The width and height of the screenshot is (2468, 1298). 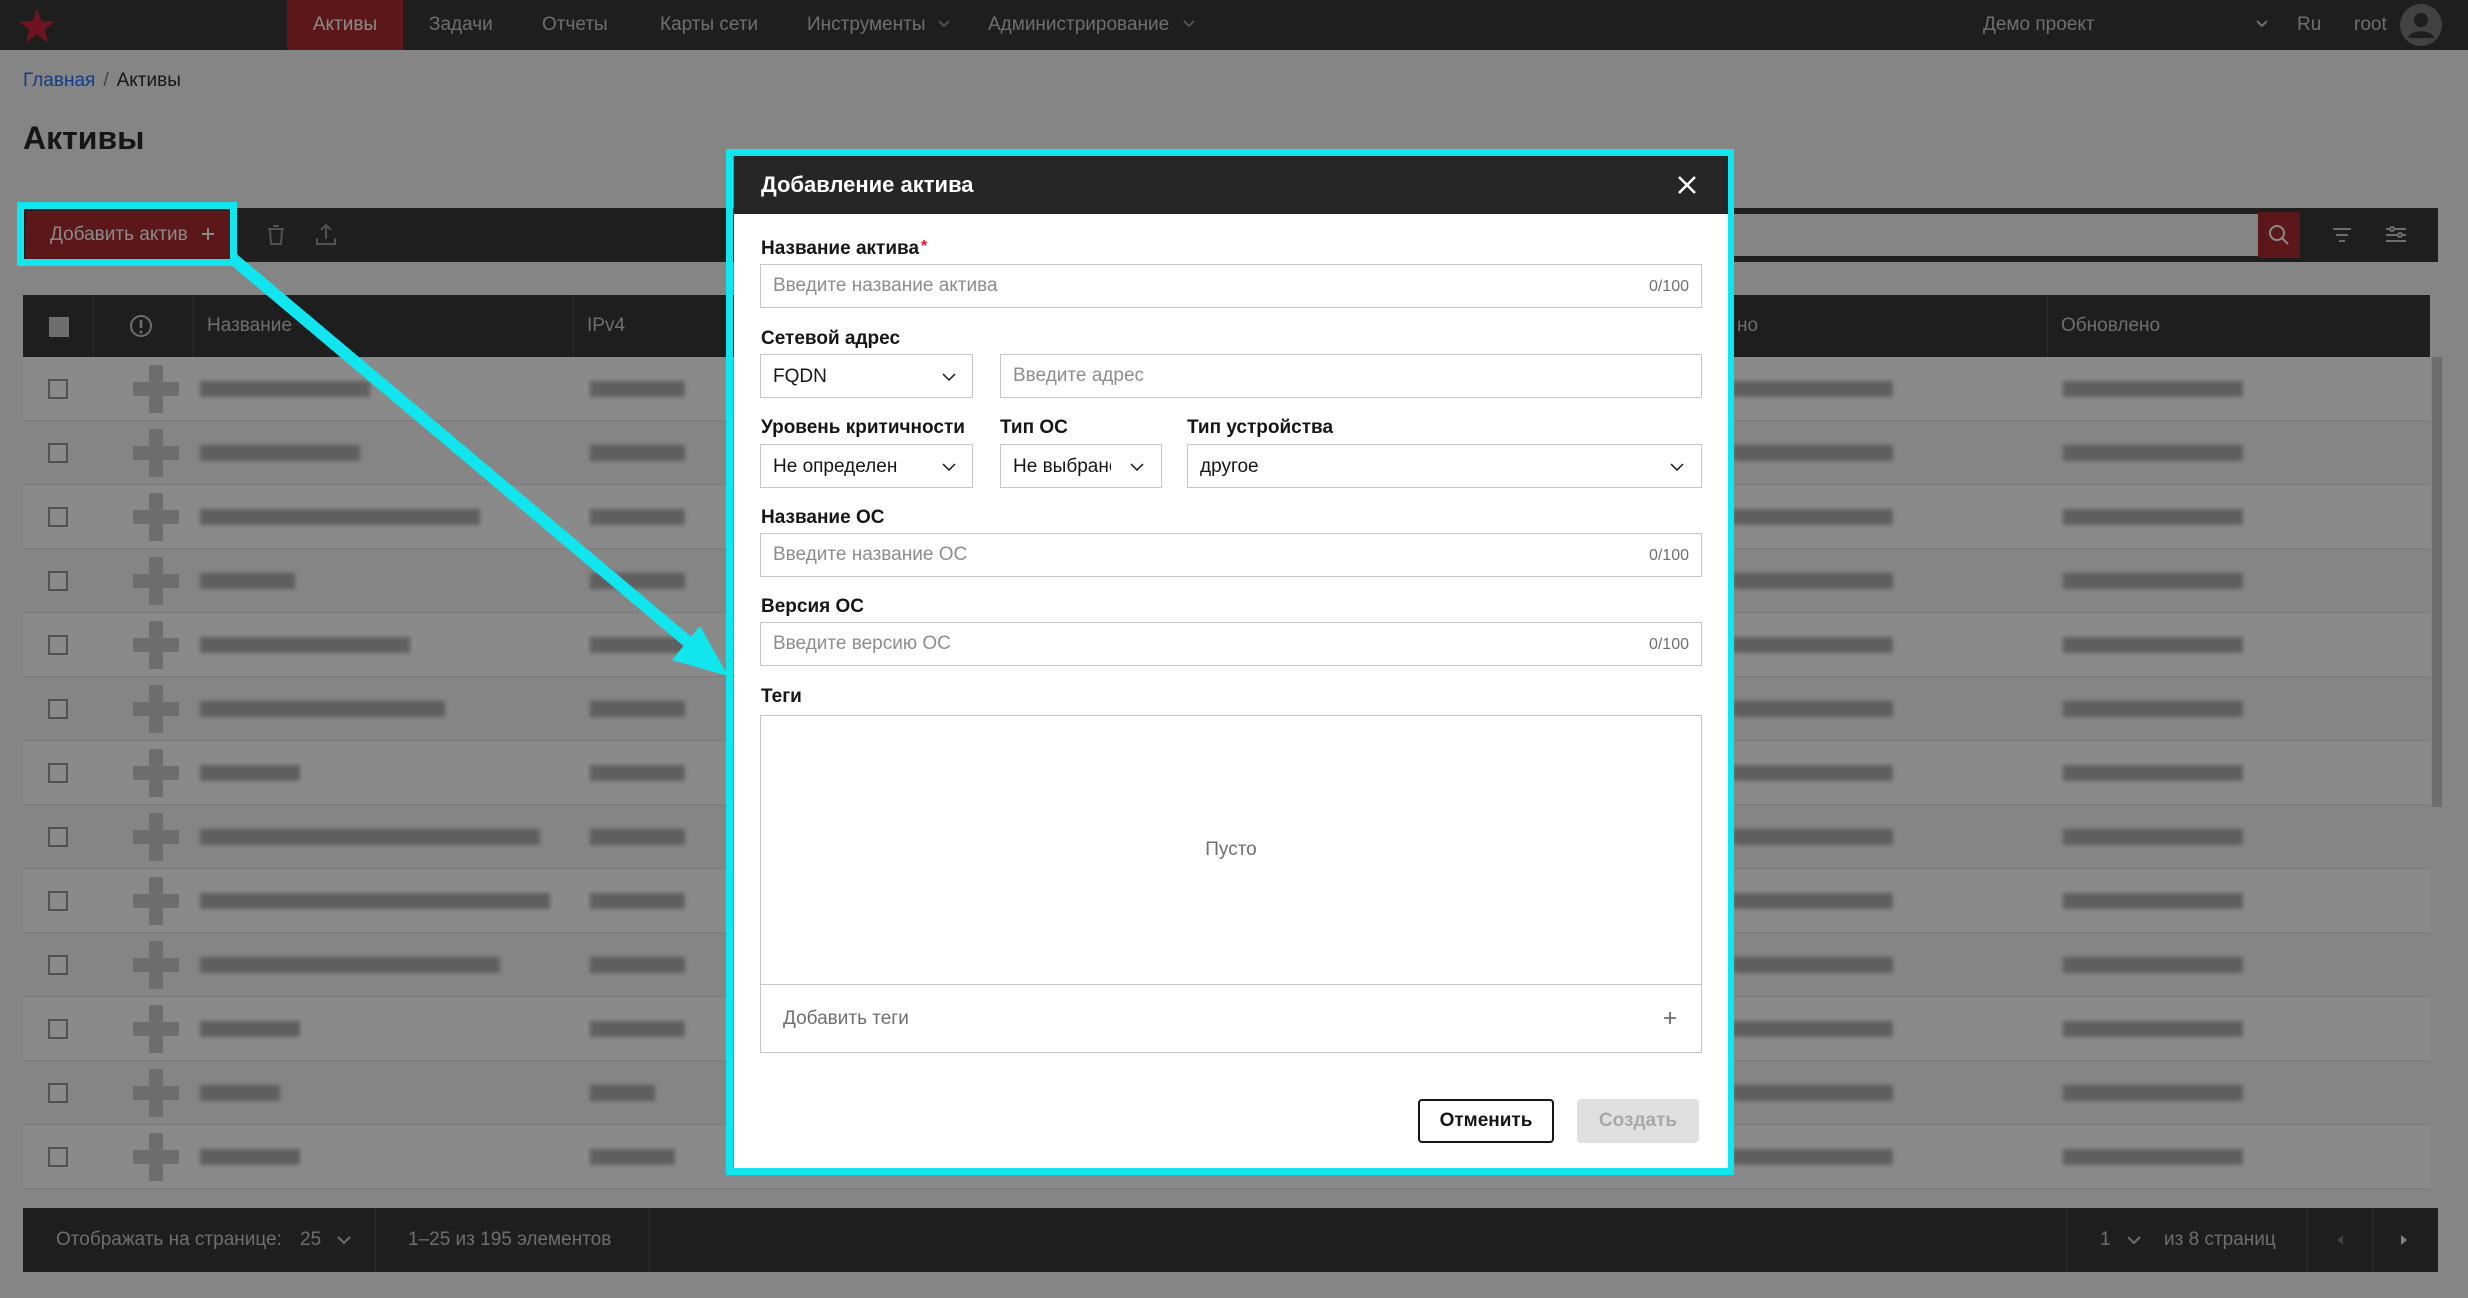 I want to click on device-type-label: Тип устройства, so click(x=1260, y=427).